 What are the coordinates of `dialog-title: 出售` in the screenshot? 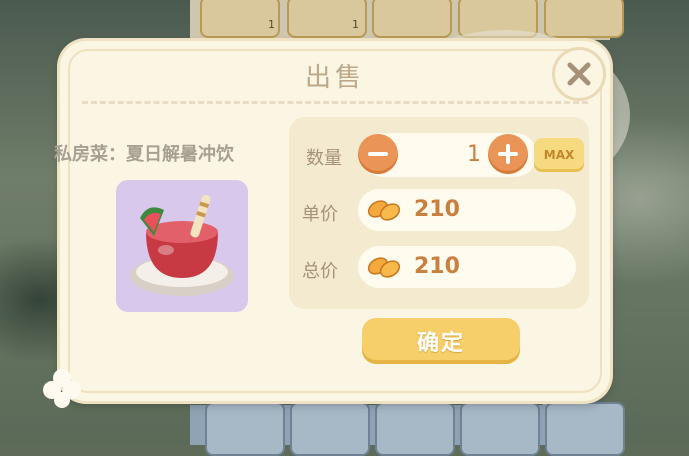 It's located at (334, 78).